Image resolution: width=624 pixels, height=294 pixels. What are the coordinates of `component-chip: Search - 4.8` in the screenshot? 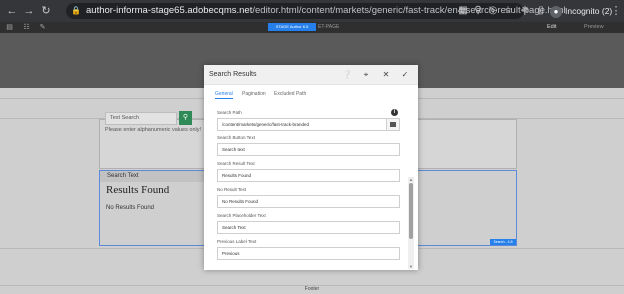 It's located at (503, 242).